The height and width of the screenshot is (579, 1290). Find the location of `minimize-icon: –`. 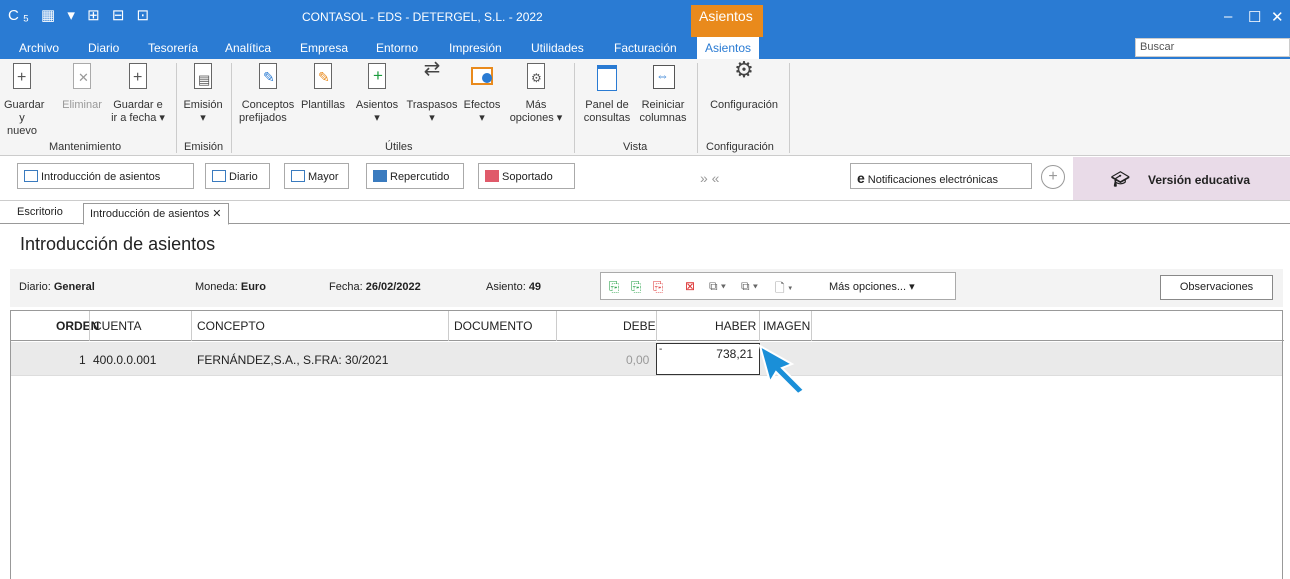

minimize-icon: – is located at coordinates (1228, 16).